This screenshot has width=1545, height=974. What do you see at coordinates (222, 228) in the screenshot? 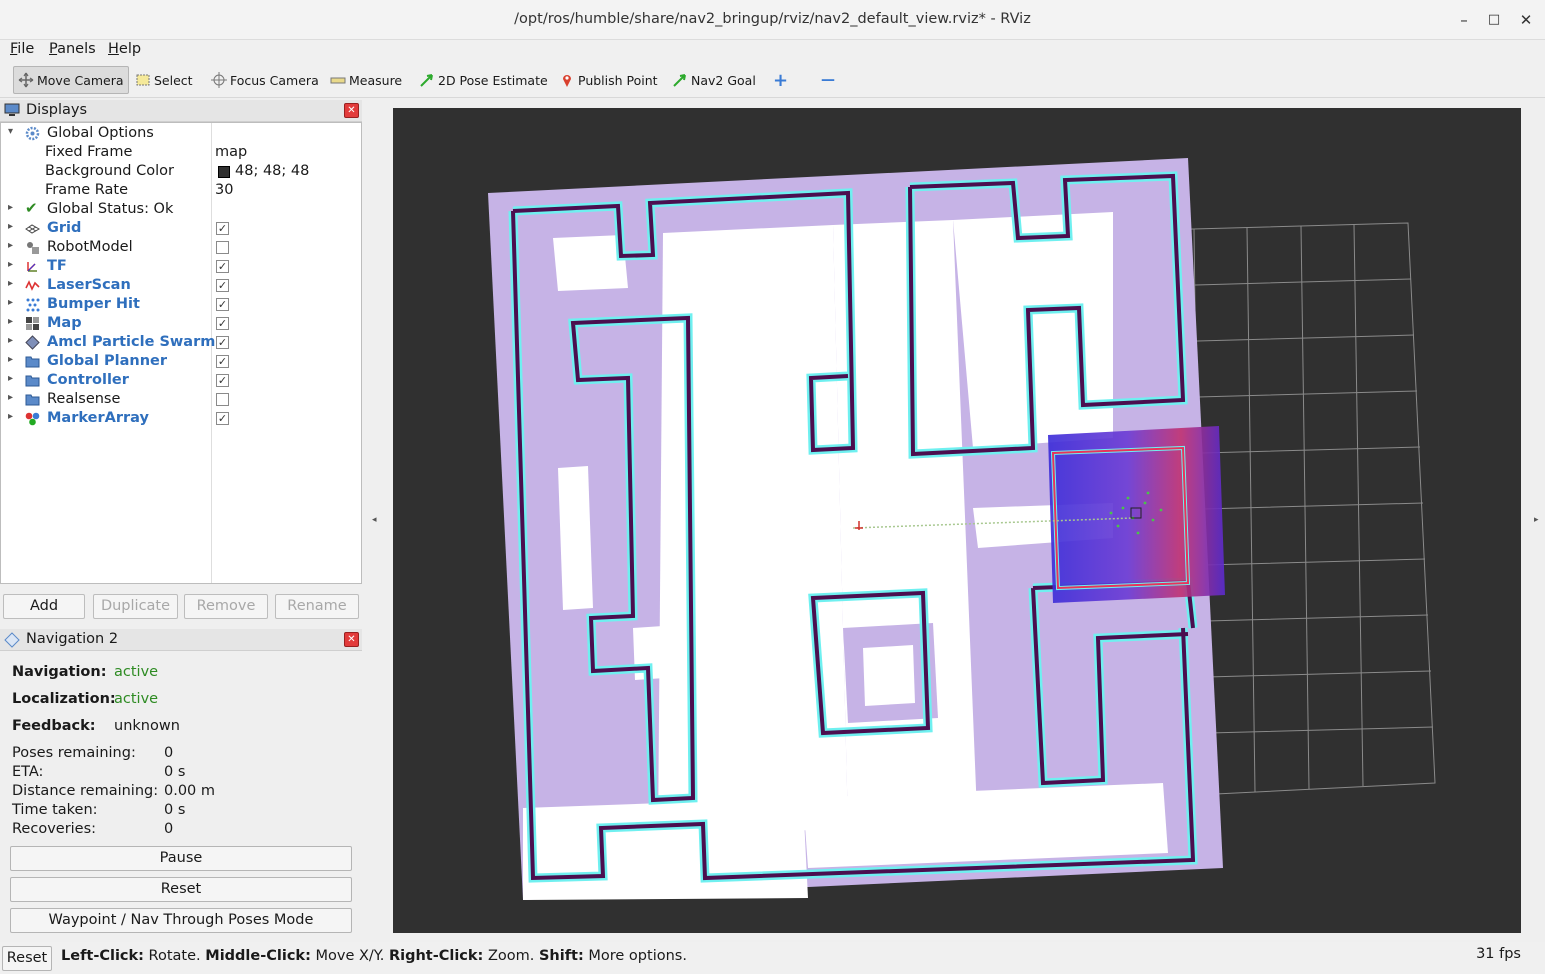
I see `enable-checkbox-grid: ✓` at bounding box center [222, 228].